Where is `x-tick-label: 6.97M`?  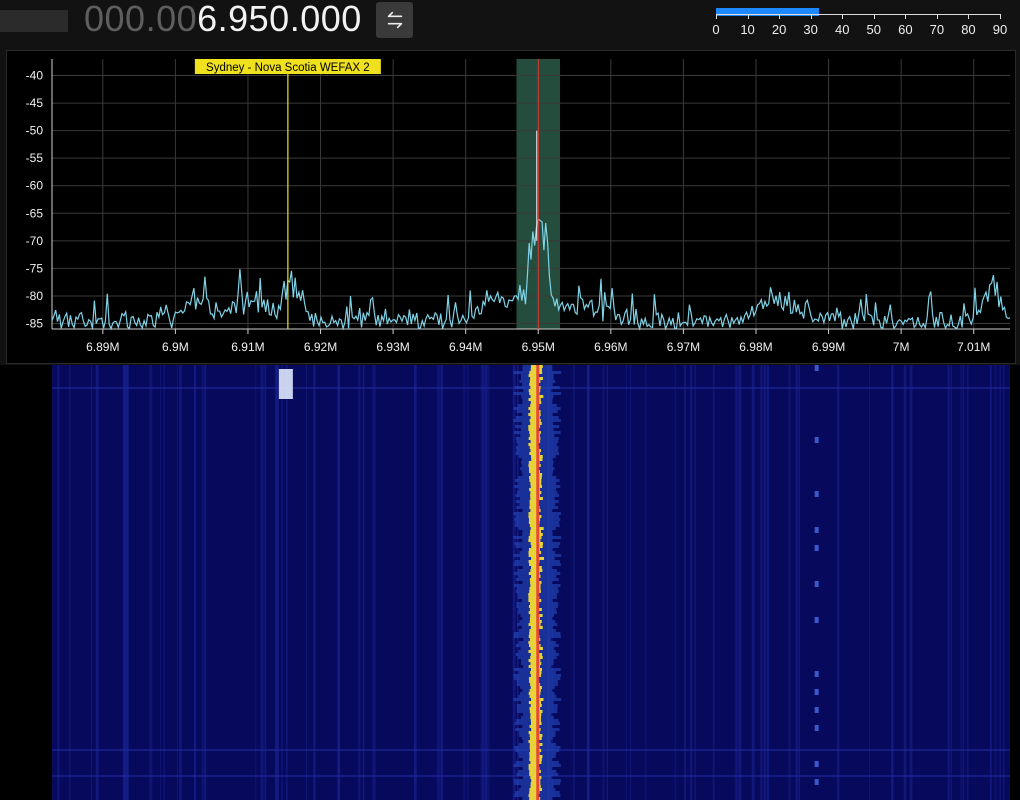
x-tick-label: 6.97M is located at coordinates (683, 347).